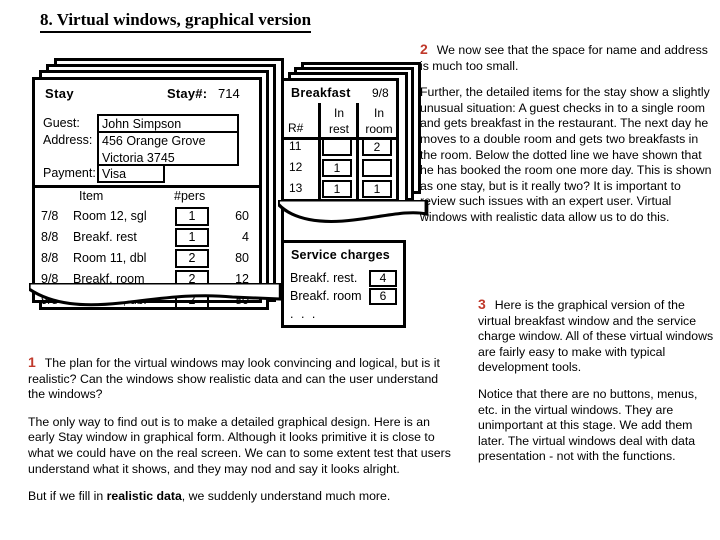 The image size is (720, 540). Describe the element at coordinates (105, 237) in the screenshot. I see `item-description: Breakf. rest` at that location.